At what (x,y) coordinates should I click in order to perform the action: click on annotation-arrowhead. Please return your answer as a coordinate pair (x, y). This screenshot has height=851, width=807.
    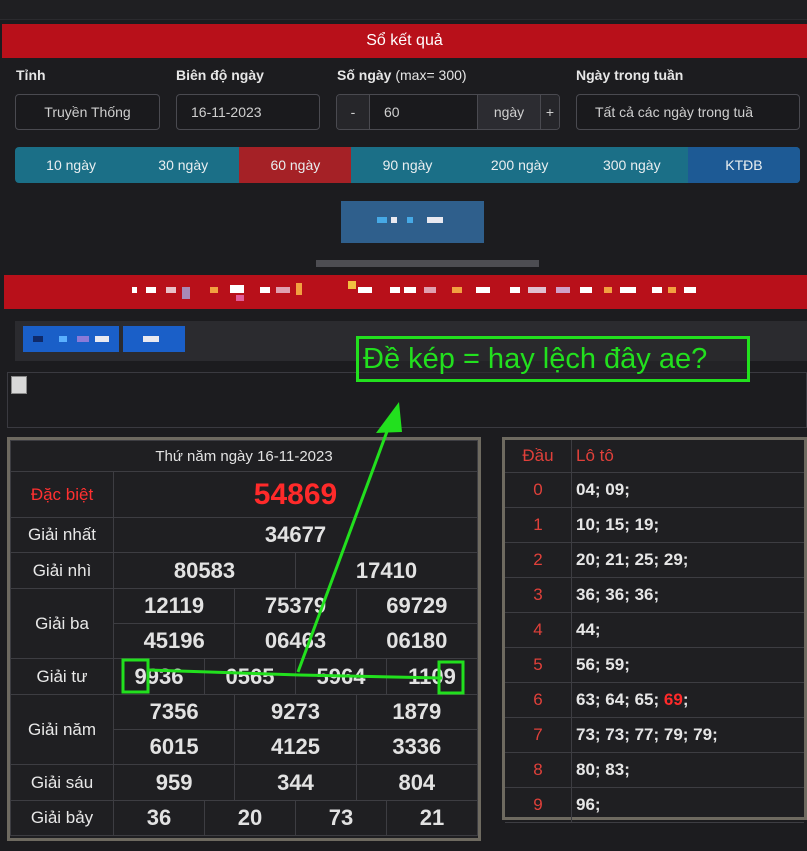
    Looking at the image, I should click on (389, 417).